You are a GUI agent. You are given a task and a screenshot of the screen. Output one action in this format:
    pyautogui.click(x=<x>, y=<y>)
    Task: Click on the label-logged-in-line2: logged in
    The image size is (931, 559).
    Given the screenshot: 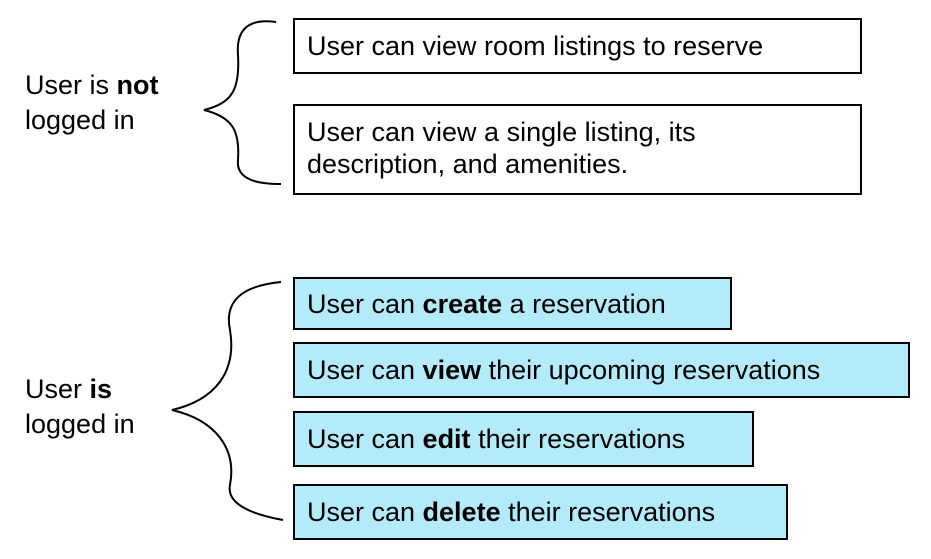 What is the action you would take?
    pyautogui.click(x=80, y=424)
    